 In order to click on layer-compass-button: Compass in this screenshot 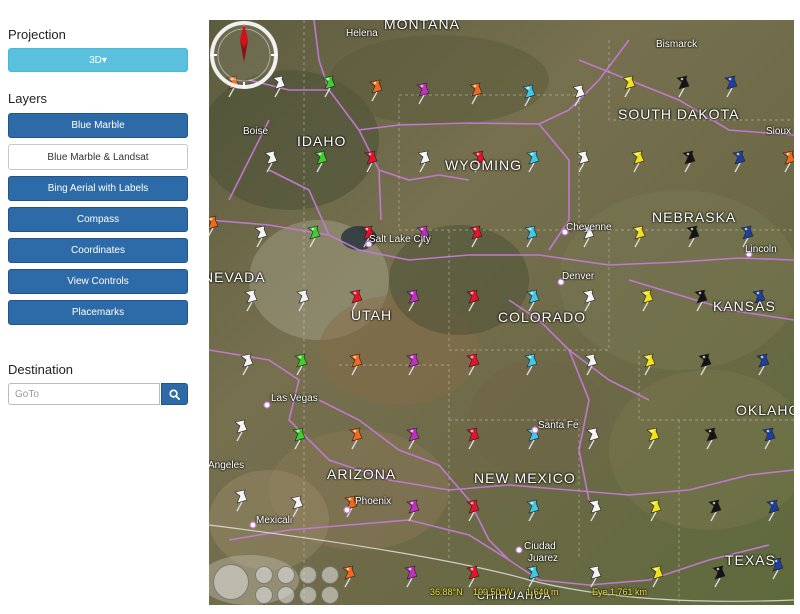, I will do `click(98, 219)`.